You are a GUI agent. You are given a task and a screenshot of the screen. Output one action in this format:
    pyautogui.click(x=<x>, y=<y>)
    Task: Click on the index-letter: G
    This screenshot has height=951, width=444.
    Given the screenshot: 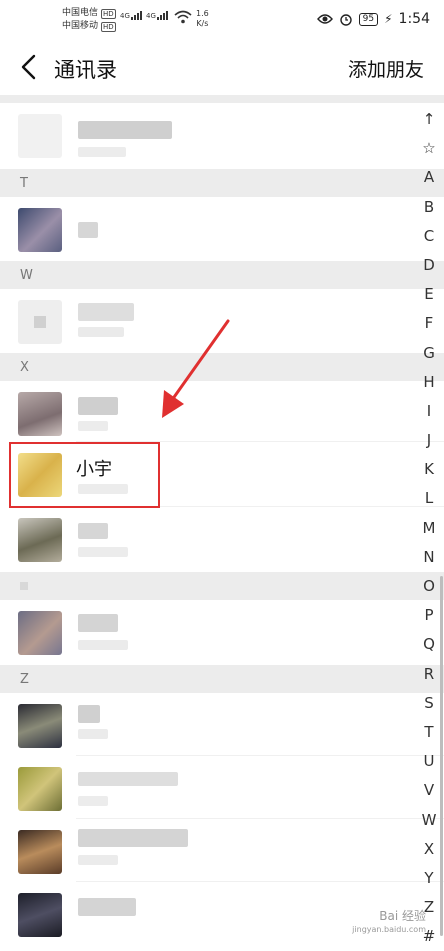 What is the action you would take?
    pyautogui.click(x=429, y=353)
    